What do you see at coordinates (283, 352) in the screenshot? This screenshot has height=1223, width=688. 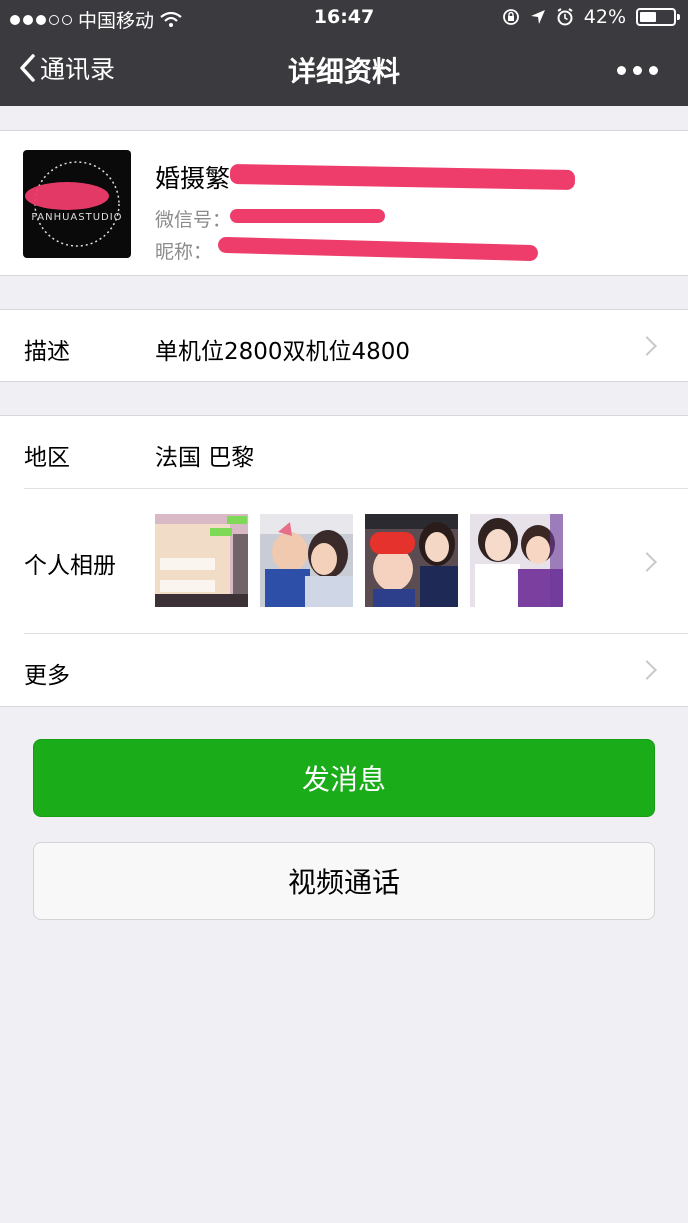 I see `description-value: 单机位2800双机位4800` at bounding box center [283, 352].